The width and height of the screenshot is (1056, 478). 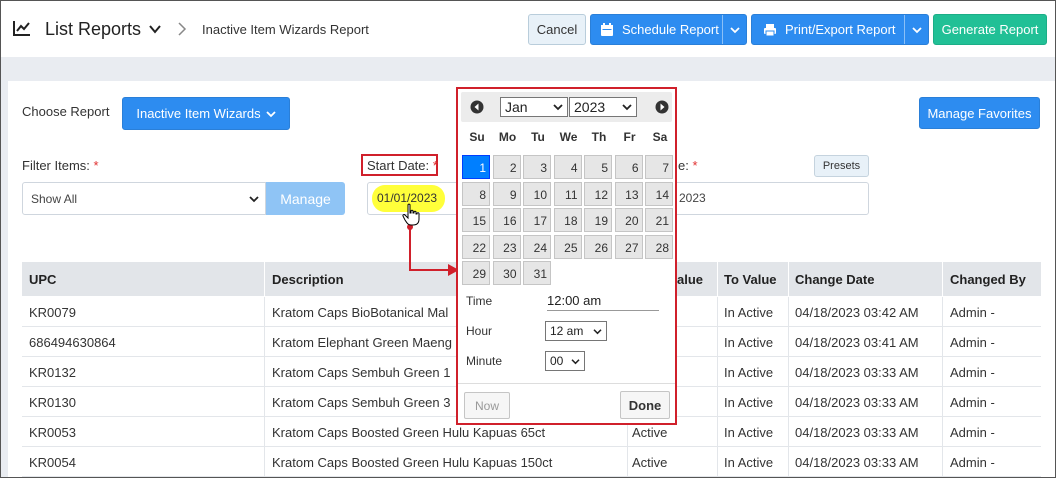 What do you see at coordinates (659, 167) in the screenshot?
I see `calendar-day: 7` at bounding box center [659, 167].